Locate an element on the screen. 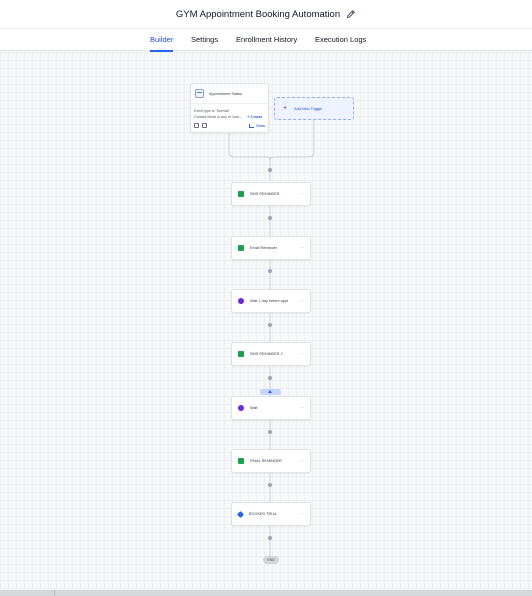 This screenshot has width=532, height=596. step-wait-1-day: Wait 1 day before appt ··· is located at coordinates (271, 301).